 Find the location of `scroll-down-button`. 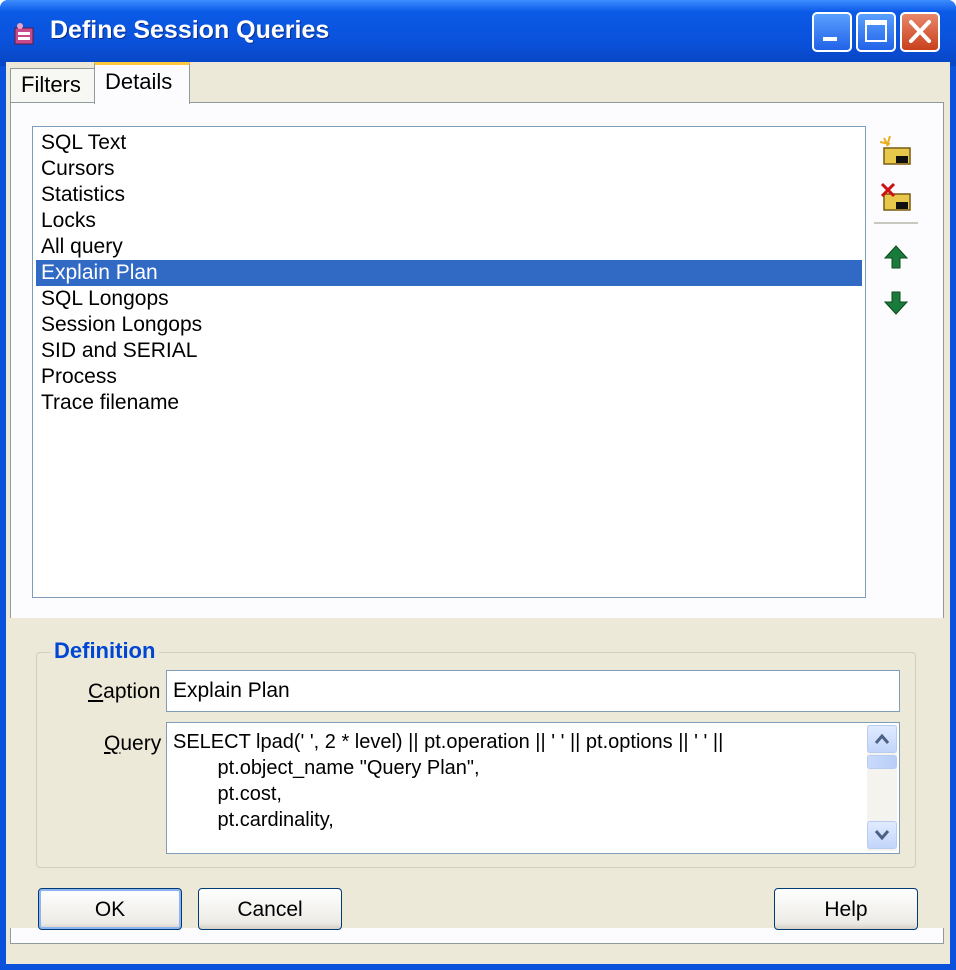

scroll-down-button is located at coordinates (882, 835).